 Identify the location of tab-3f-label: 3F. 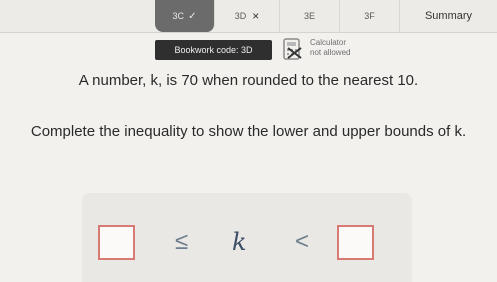
(369, 16).